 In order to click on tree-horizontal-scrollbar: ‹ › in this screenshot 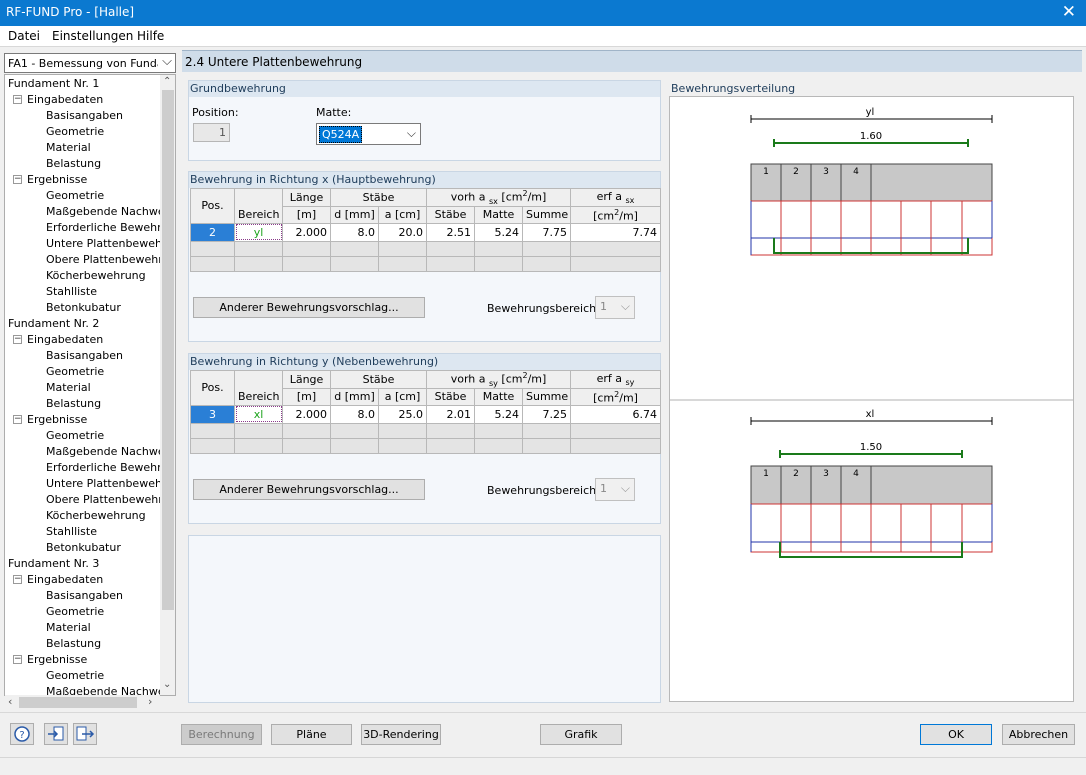, I will do `click(82, 702)`.